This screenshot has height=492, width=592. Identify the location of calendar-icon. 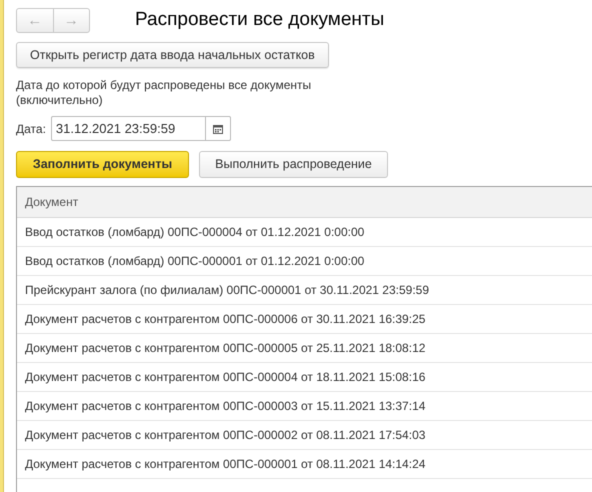
(217, 129).